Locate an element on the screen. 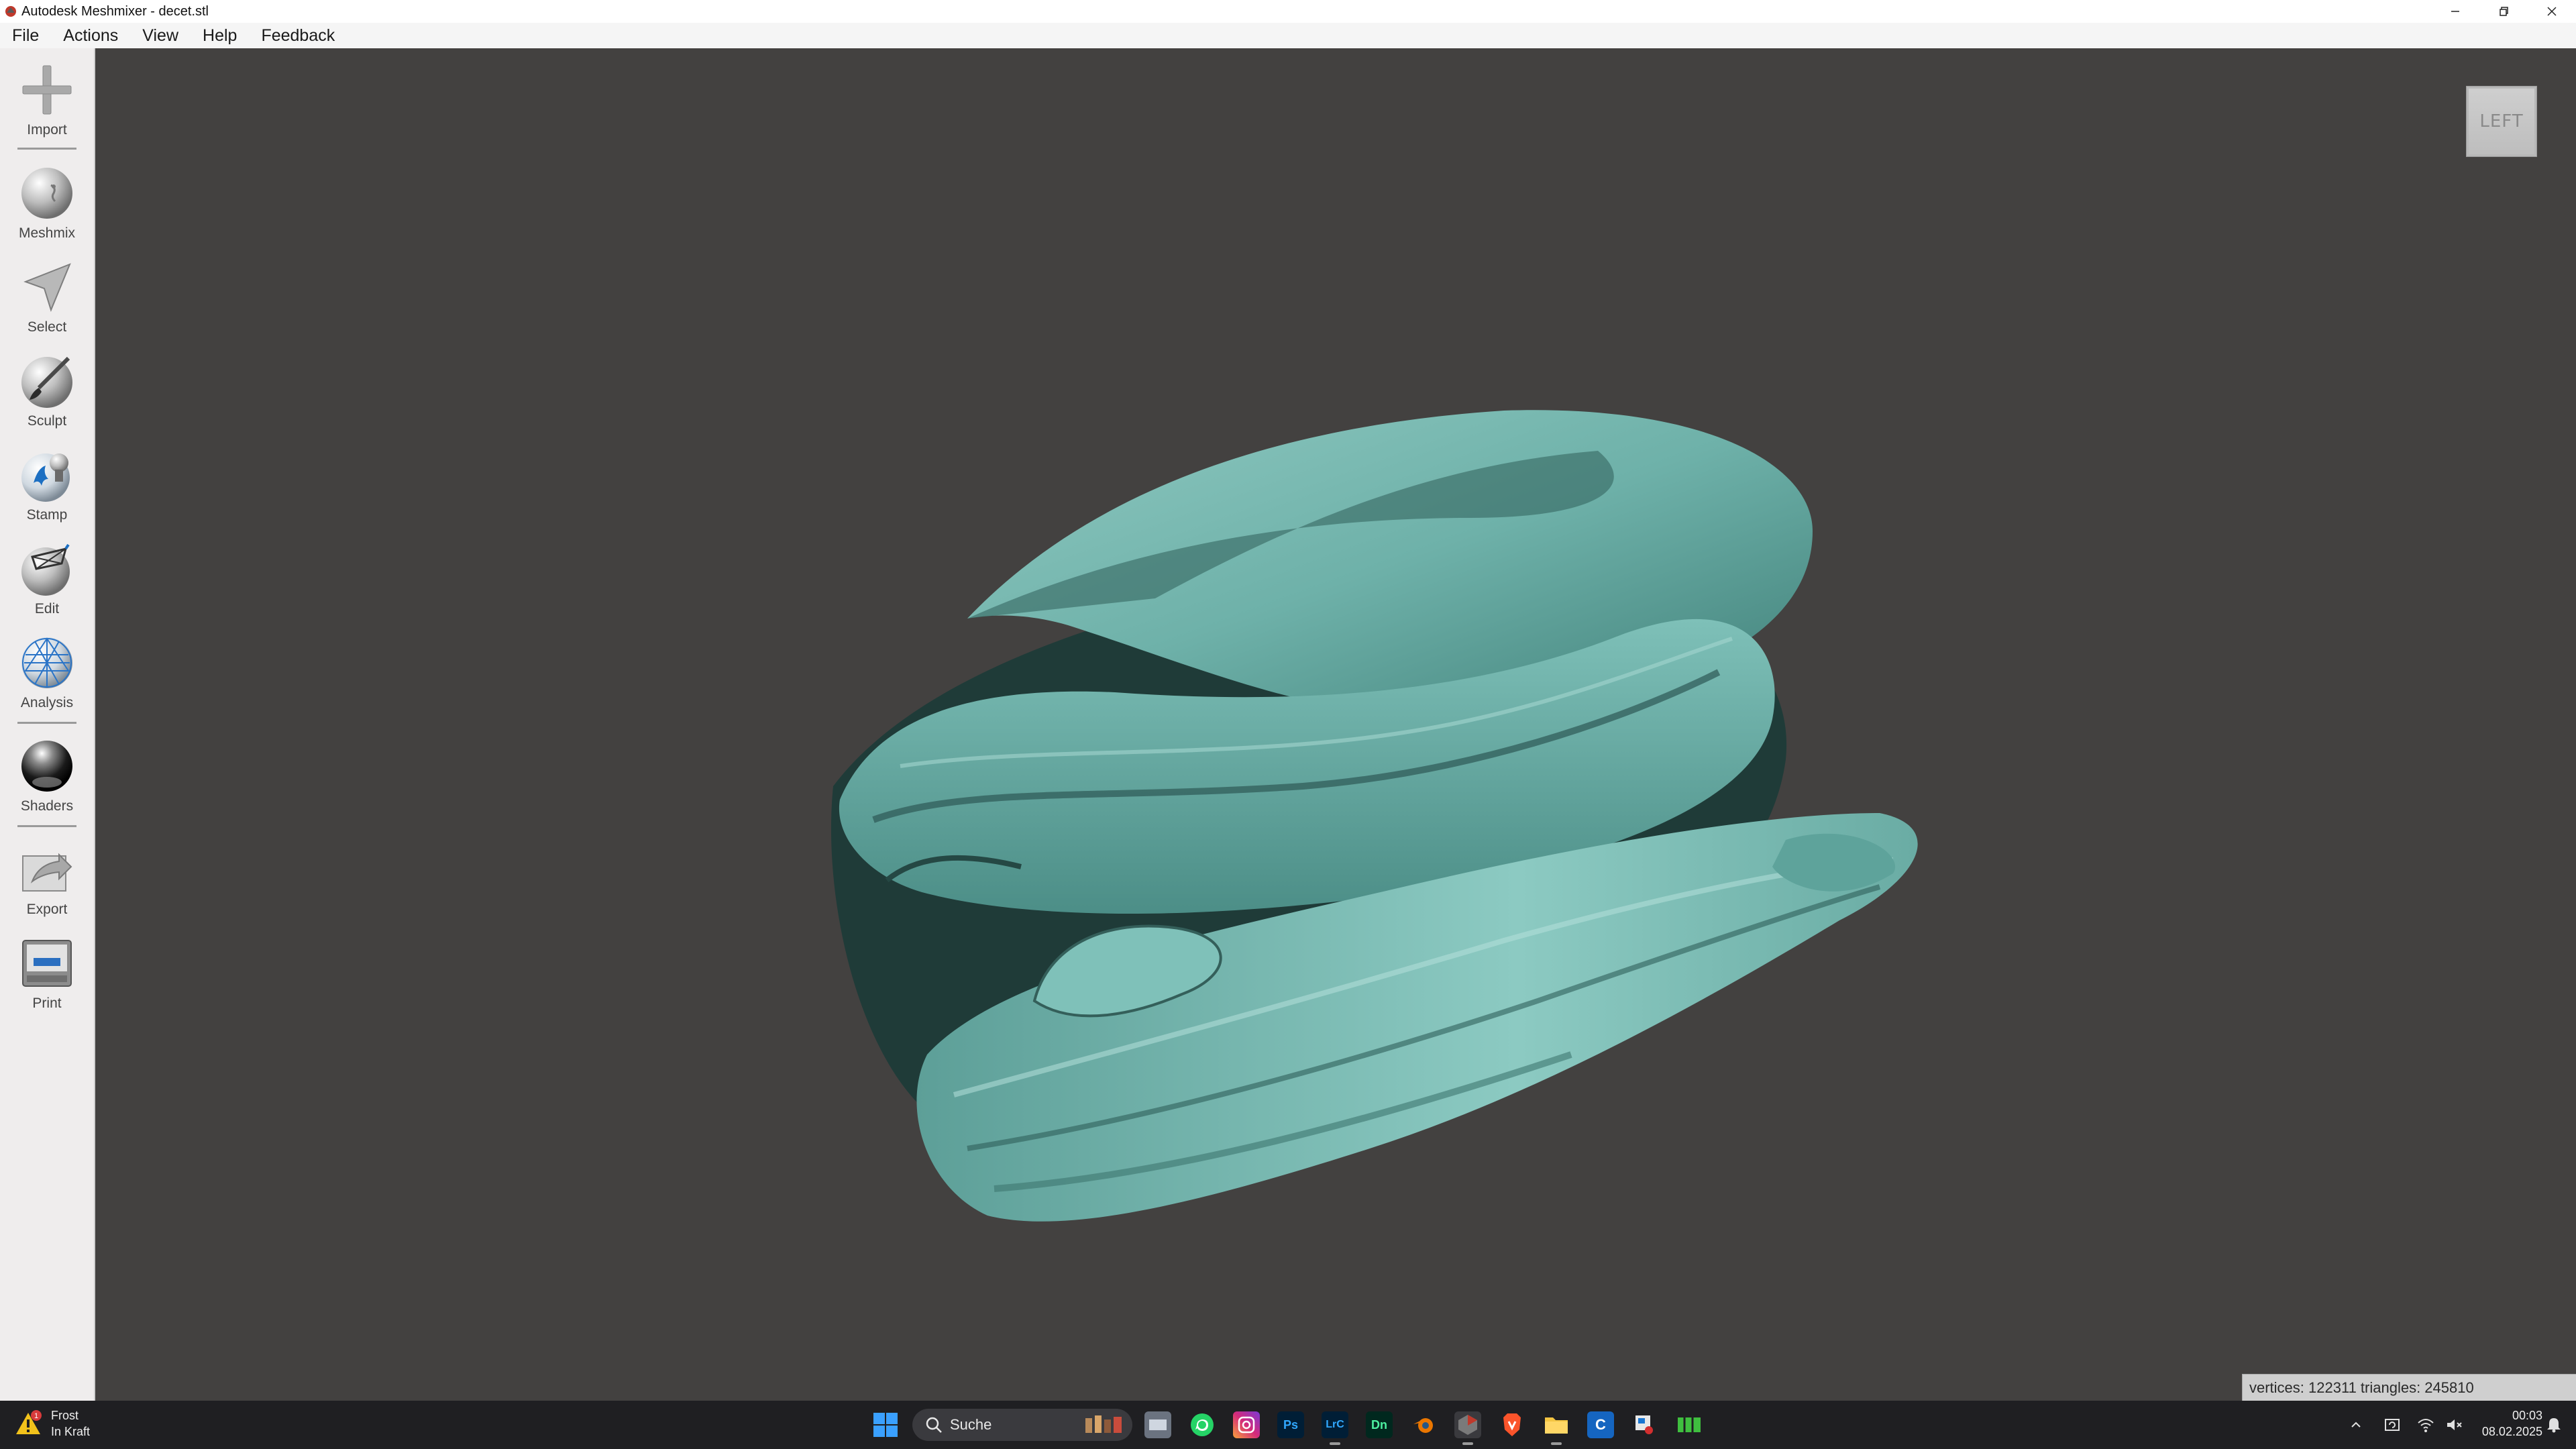 This screenshot has width=2576, height=1449. meshmix-sphere-icon is located at coordinates (46, 193).